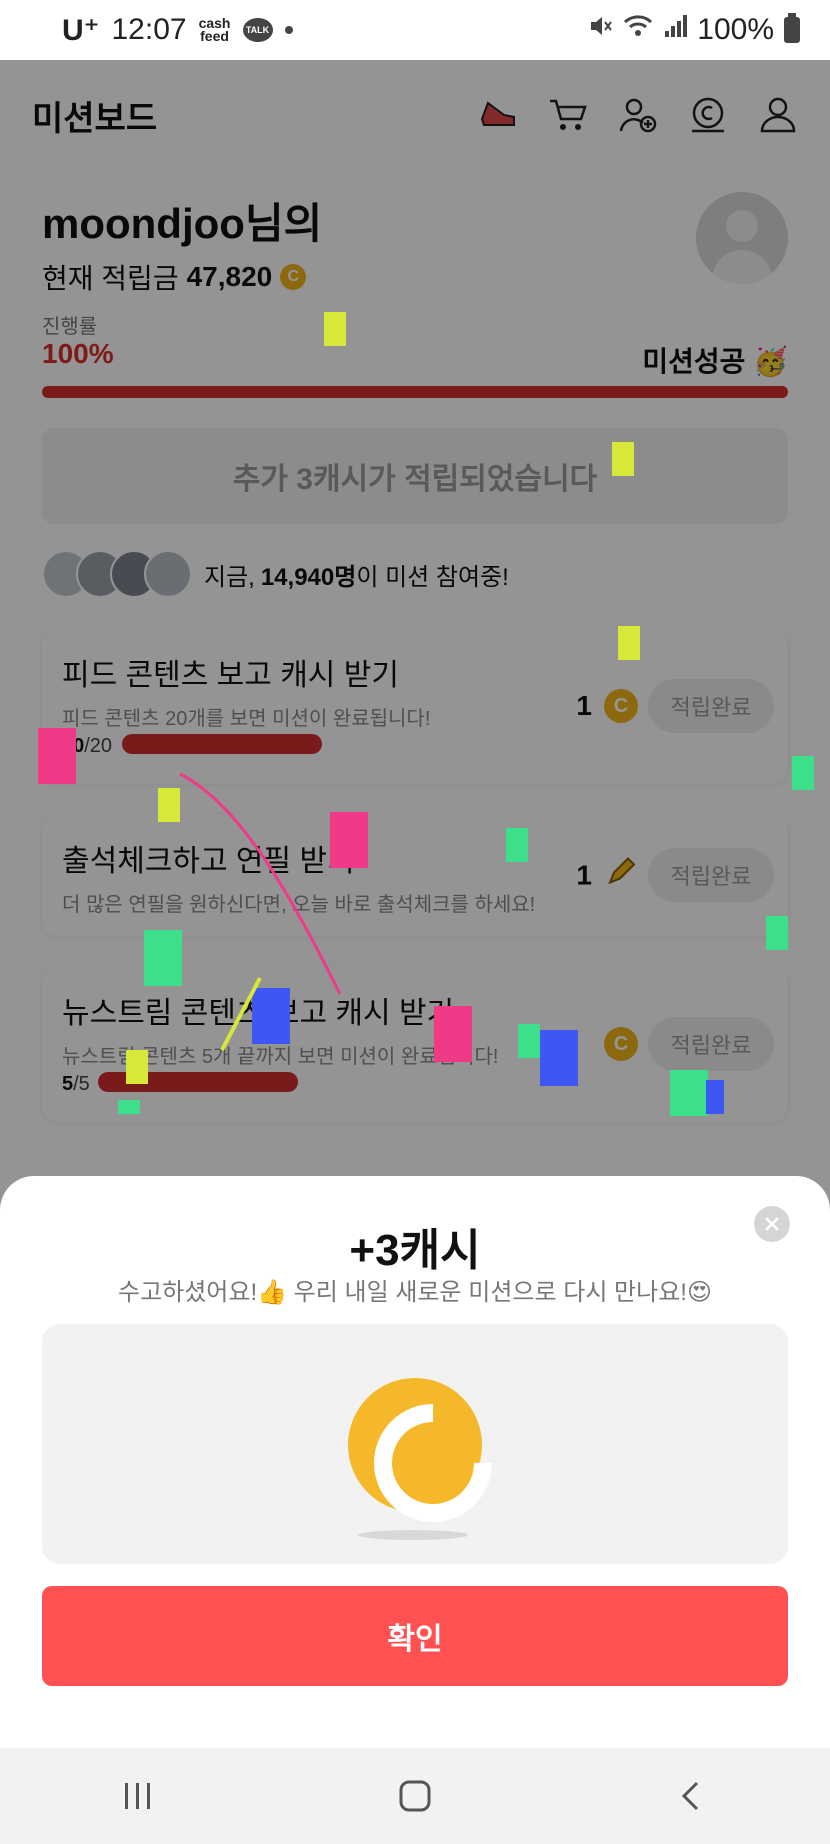 This screenshot has height=1844, width=830. What do you see at coordinates (415, 1636) in the screenshot?
I see `confirm-button: 확인` at bounding box center [415, 1636].